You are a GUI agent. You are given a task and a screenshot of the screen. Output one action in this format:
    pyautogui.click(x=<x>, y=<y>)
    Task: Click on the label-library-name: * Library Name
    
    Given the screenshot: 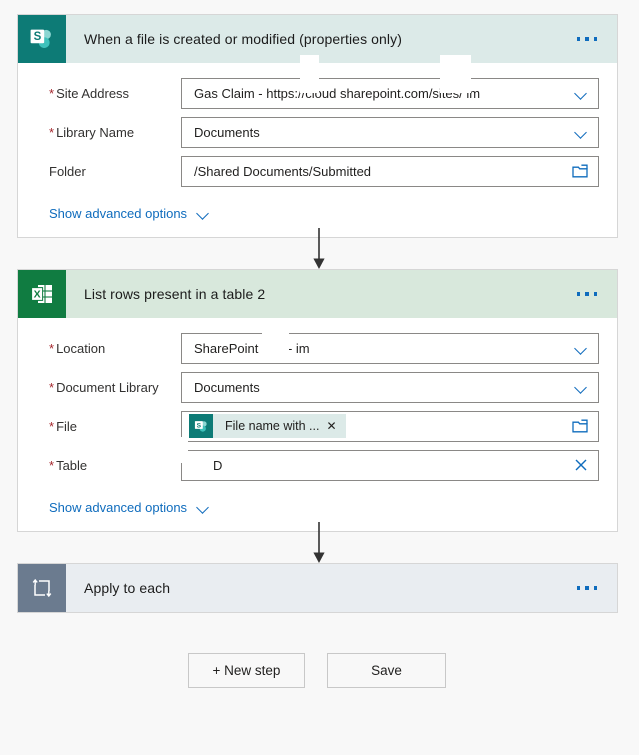 What is the action you would take?
    pyautogui.click(x=92, y=132)
    